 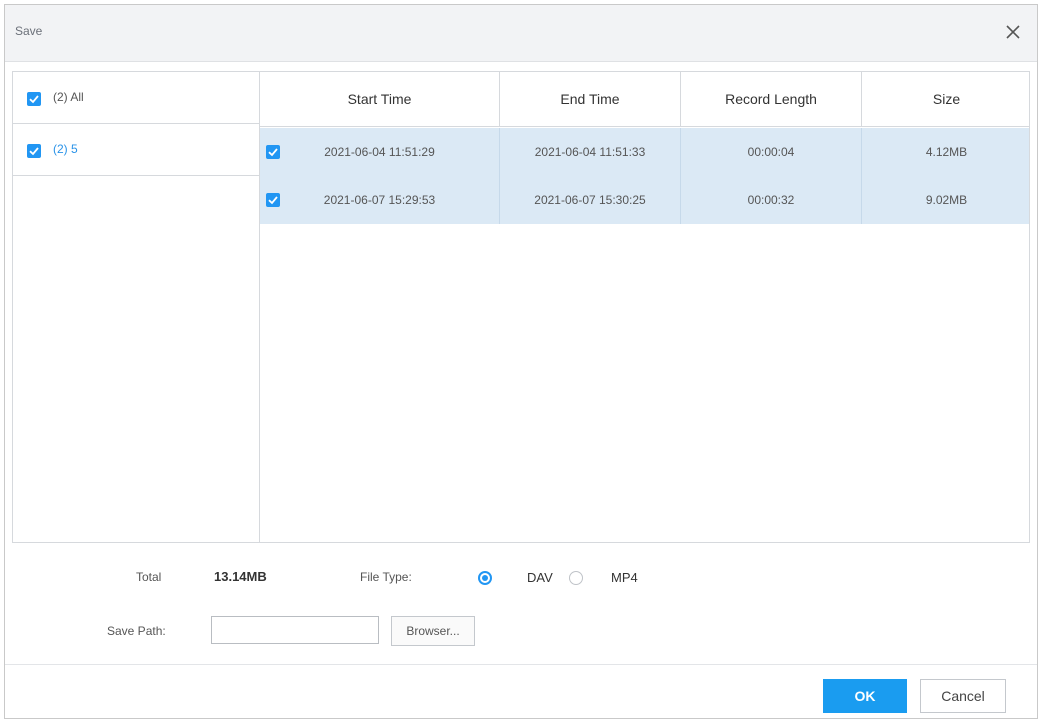 What do you see at coordinates (380, 152) in the screenshot?
I see `cell-start-time: 2021-06-04 11:51:29` at bounding box center [380, 152].